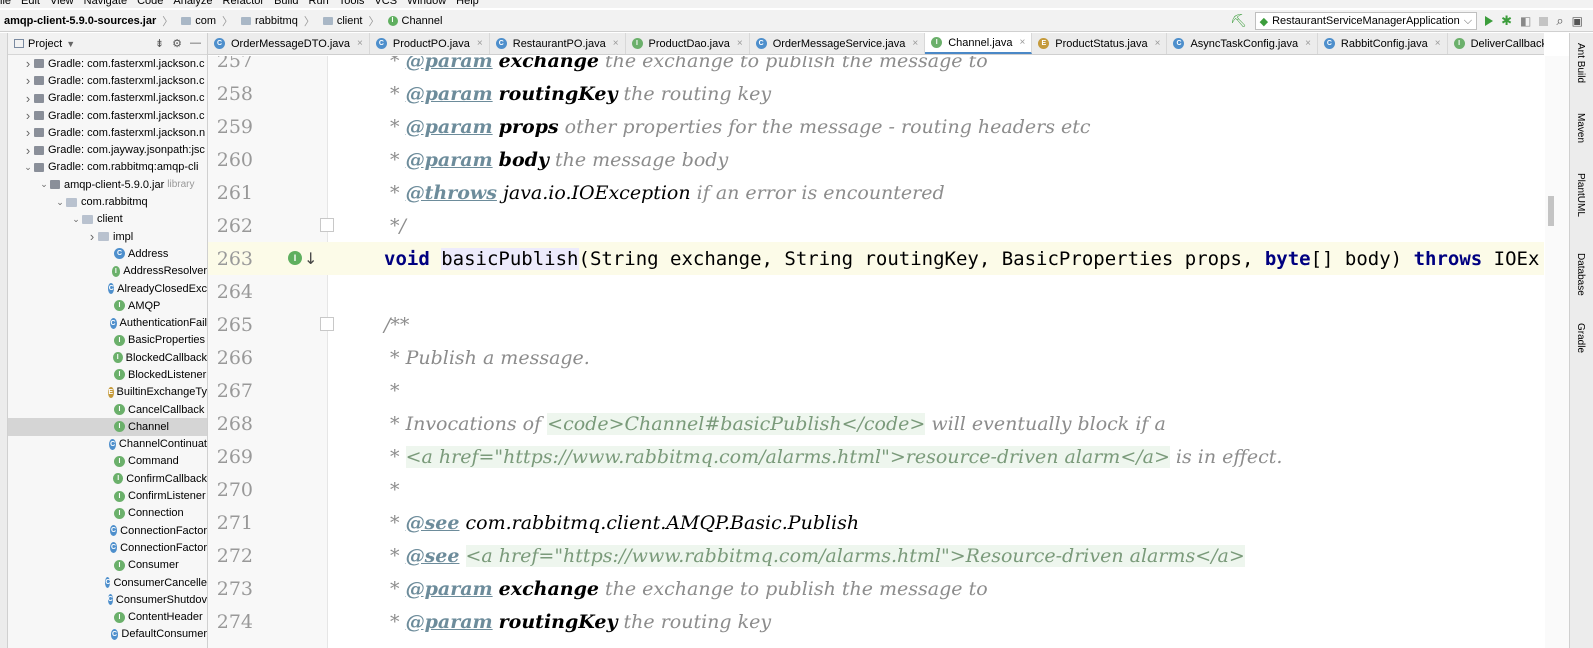 Image resolution: width=1593 pixels, height=648 pixels. I want to click on tab-ordermessageservice: C OrderMessageService.java ×, so click(838, 43).